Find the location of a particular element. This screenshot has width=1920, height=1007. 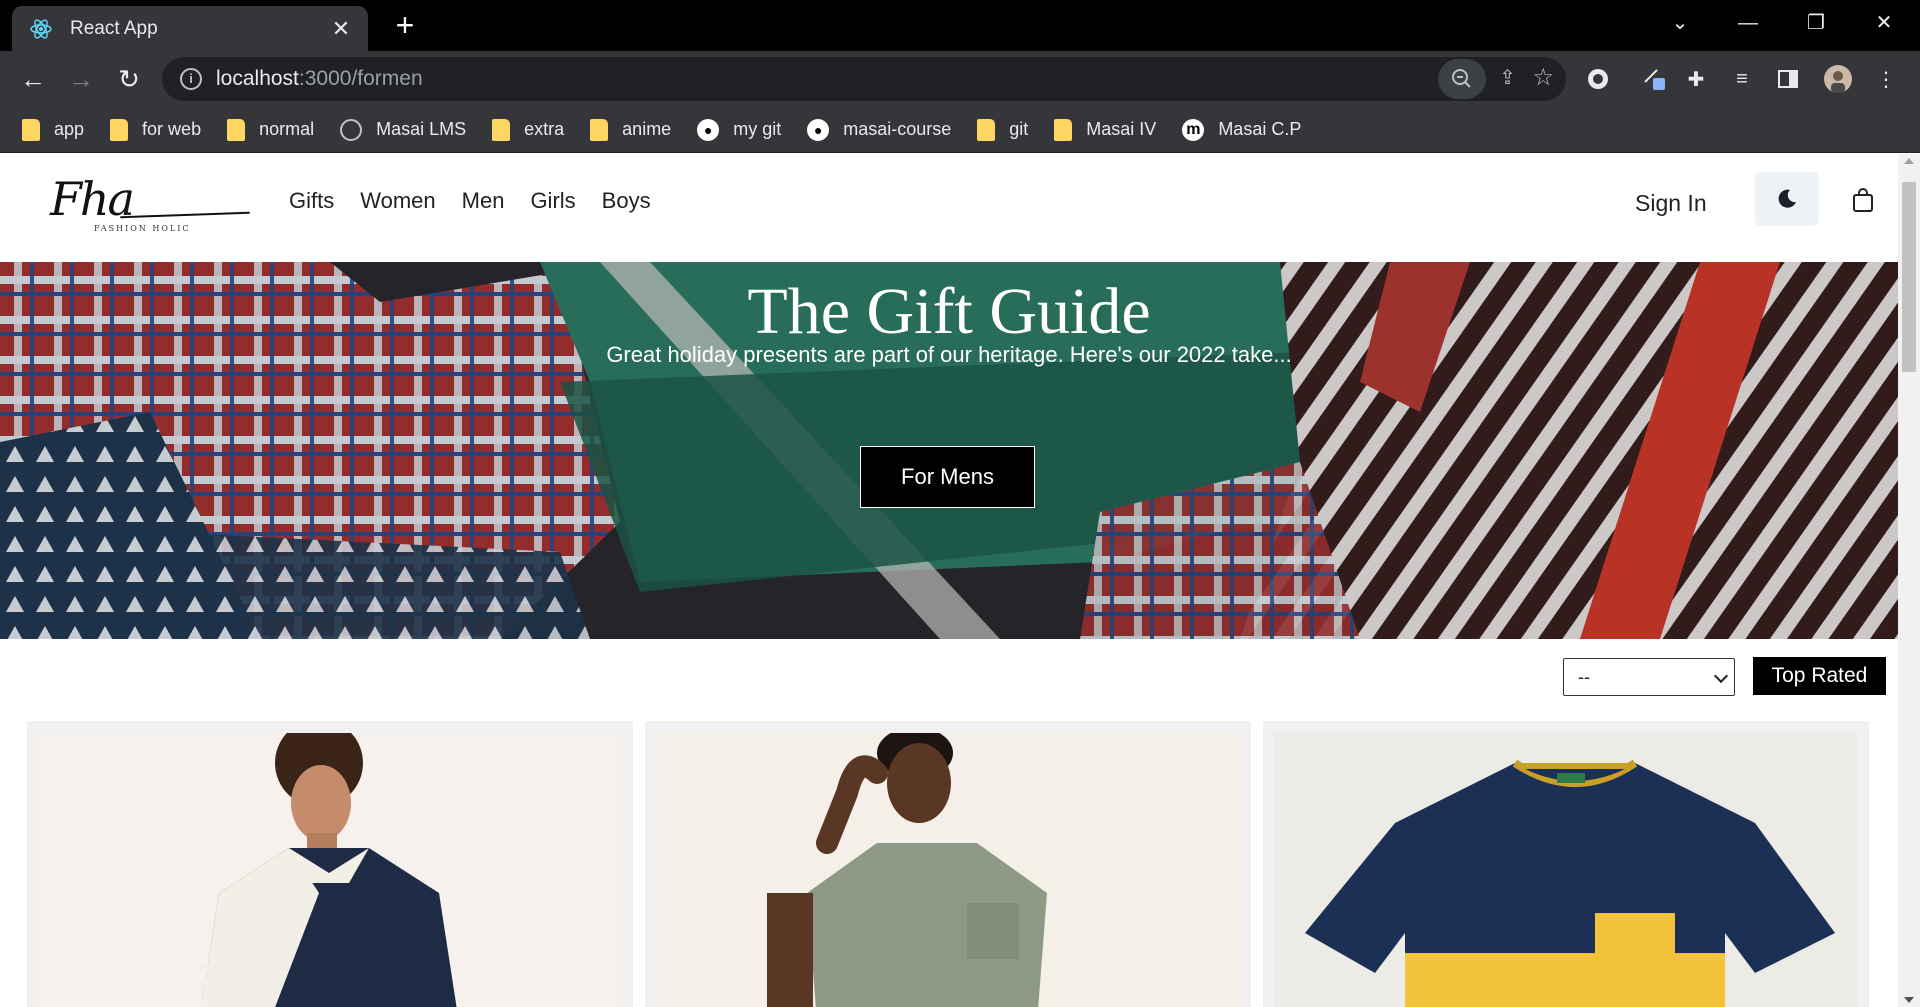

puzzle-extensions-icon: ✚ is located at coordinates (1696, 79).